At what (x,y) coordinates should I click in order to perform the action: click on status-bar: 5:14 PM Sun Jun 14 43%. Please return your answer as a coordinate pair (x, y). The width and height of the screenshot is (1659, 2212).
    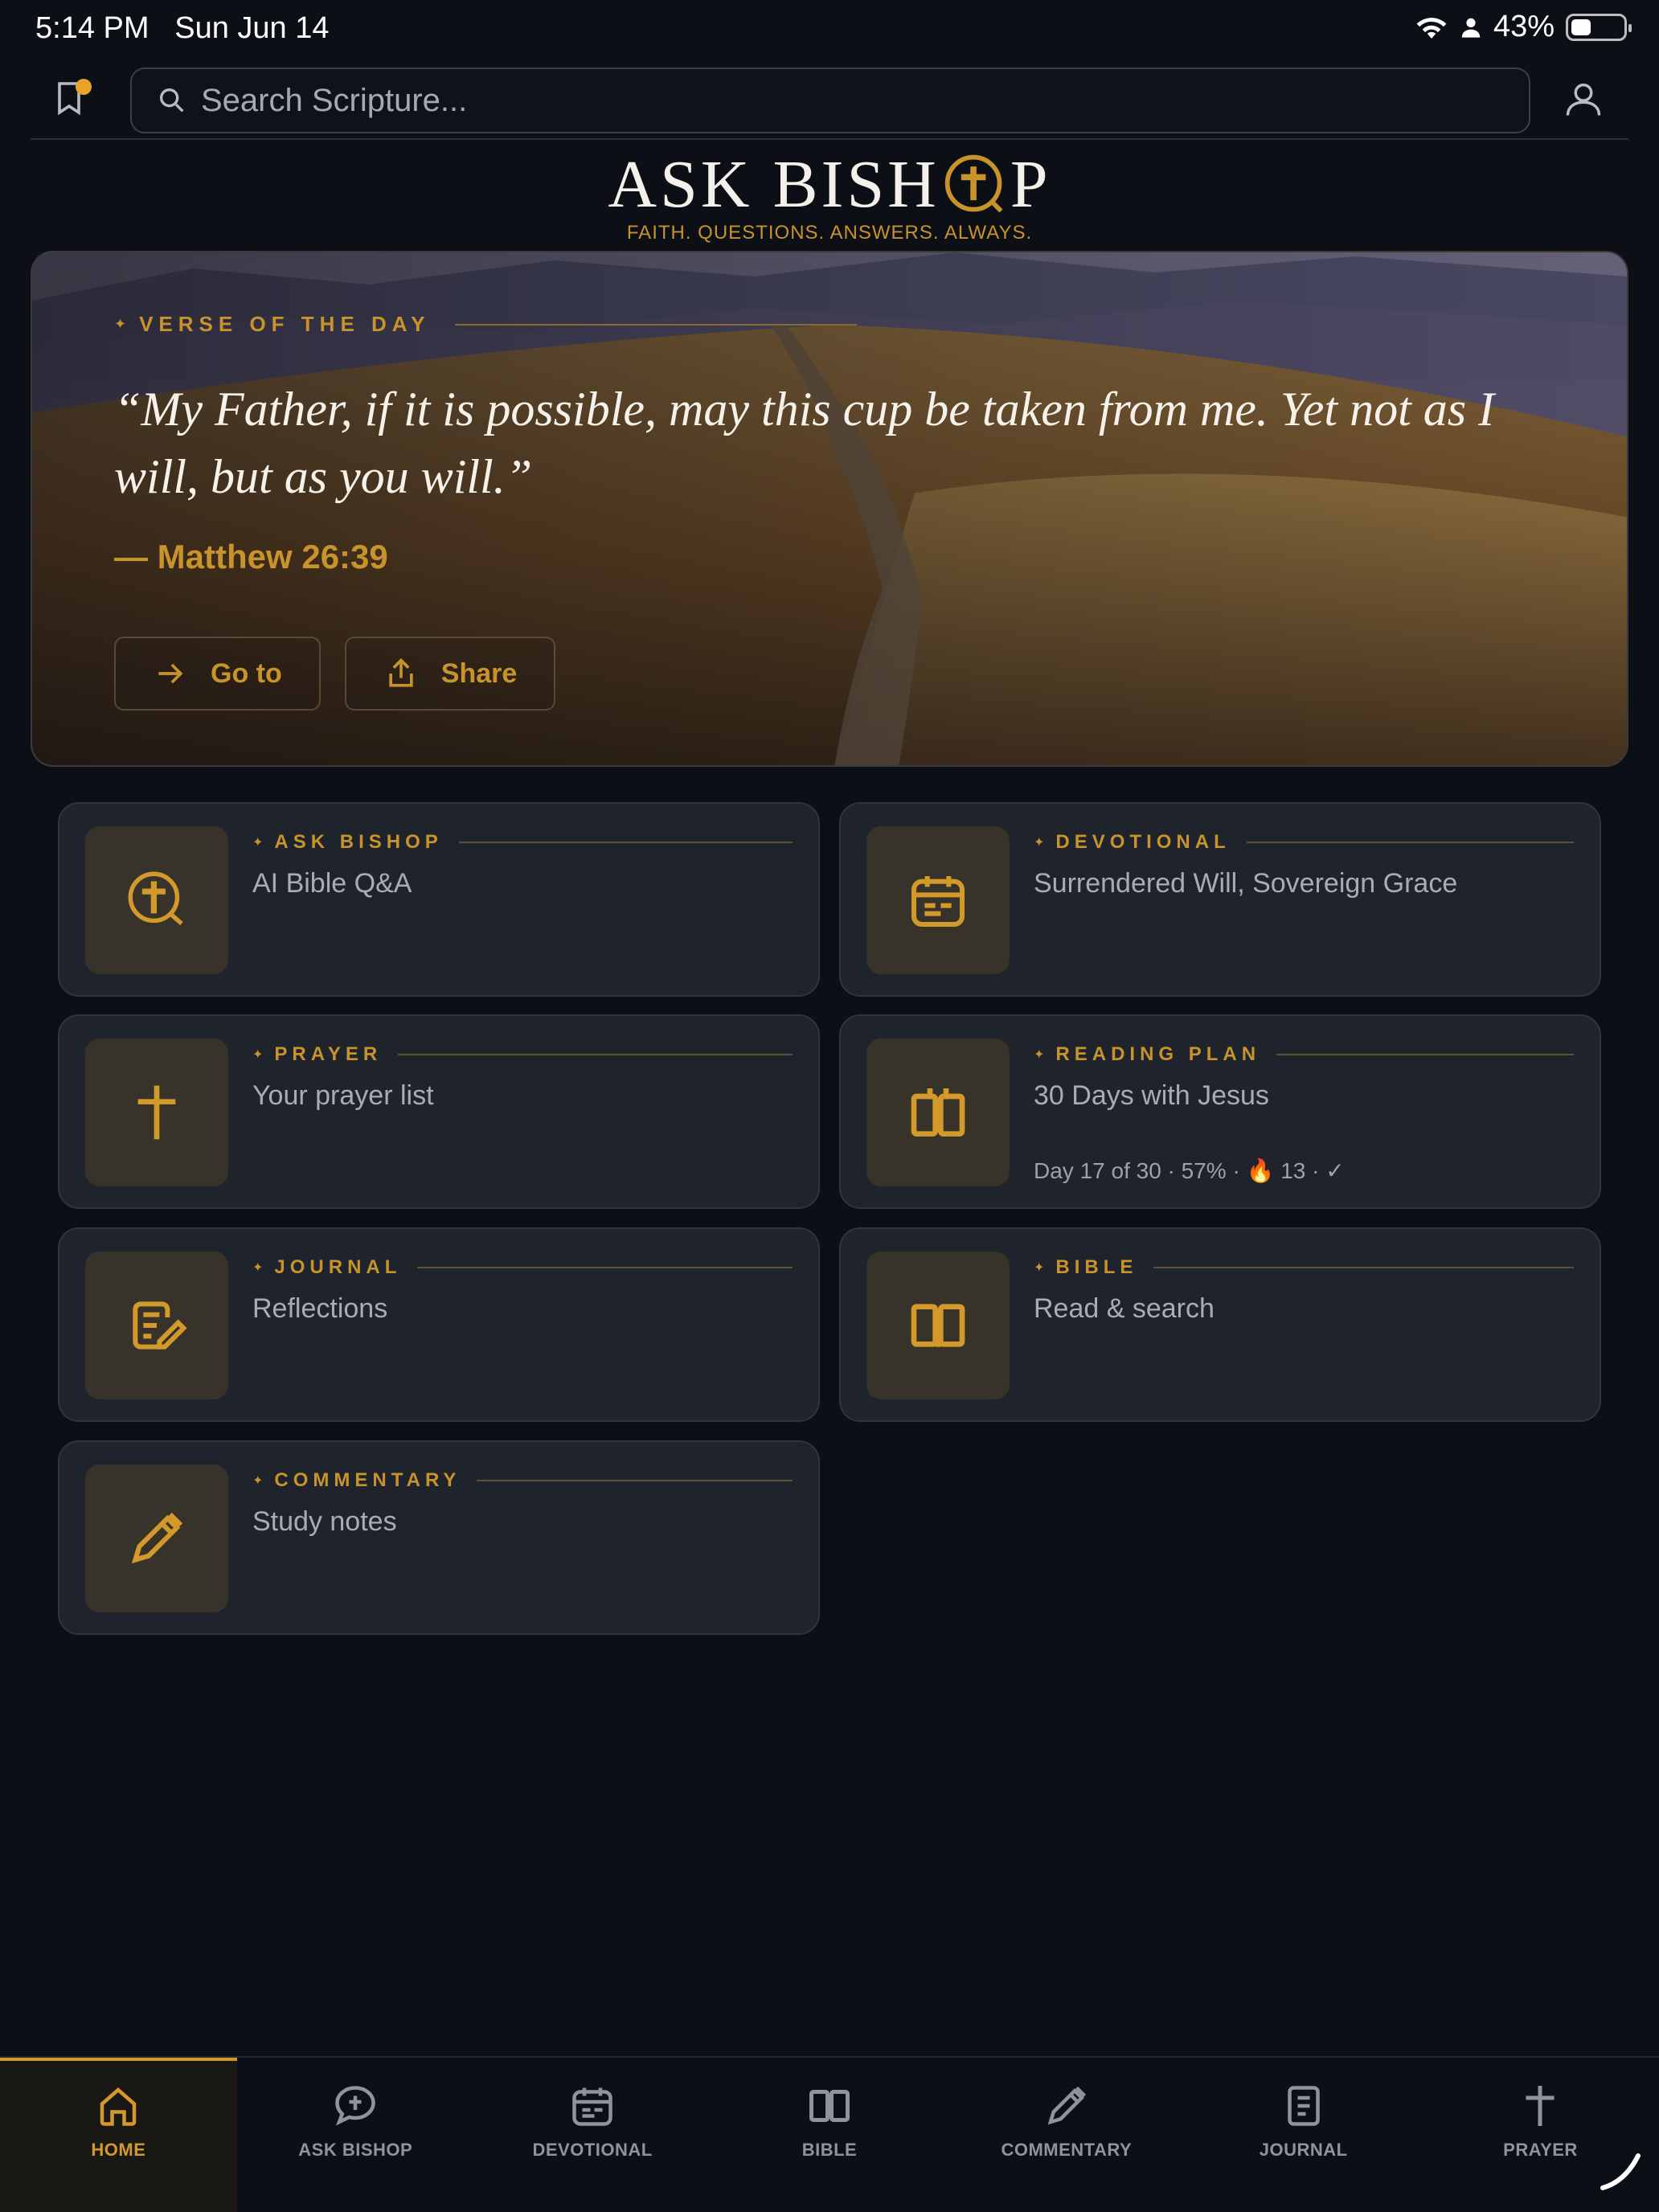
    Looking at the image, I should click on (829, 30).